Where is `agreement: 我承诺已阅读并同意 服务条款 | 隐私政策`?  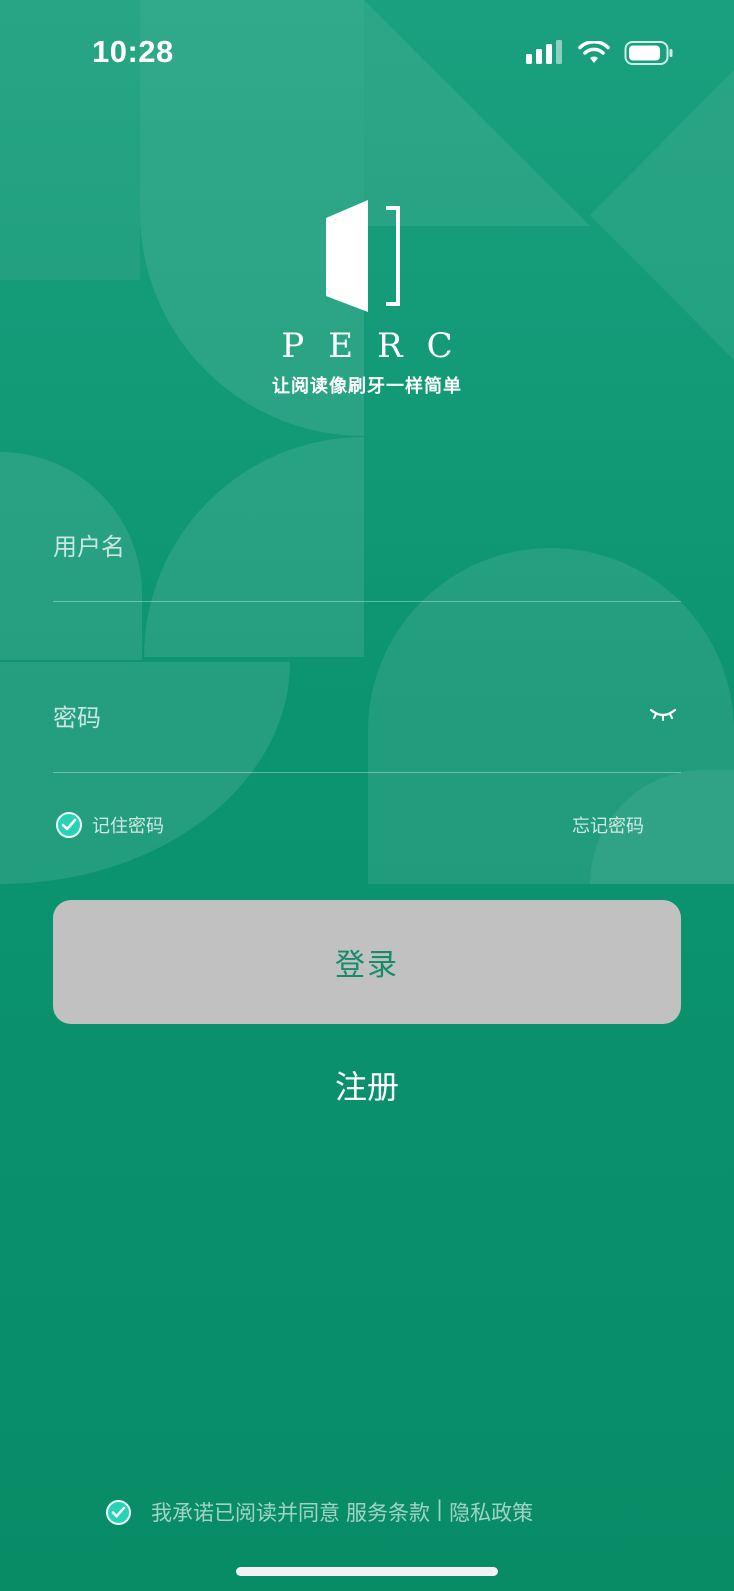
agreement: 我承诺已阅读并同意 服务条款 | 隐私政策 is located at coordinates (319, 1512).